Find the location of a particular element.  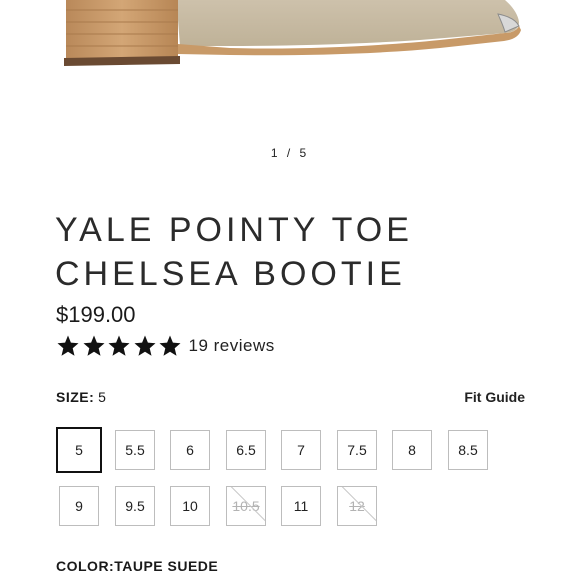

product-title: YALE POINTY TOE CHELSEA BOOTIE is located at coordinates (290, 252).